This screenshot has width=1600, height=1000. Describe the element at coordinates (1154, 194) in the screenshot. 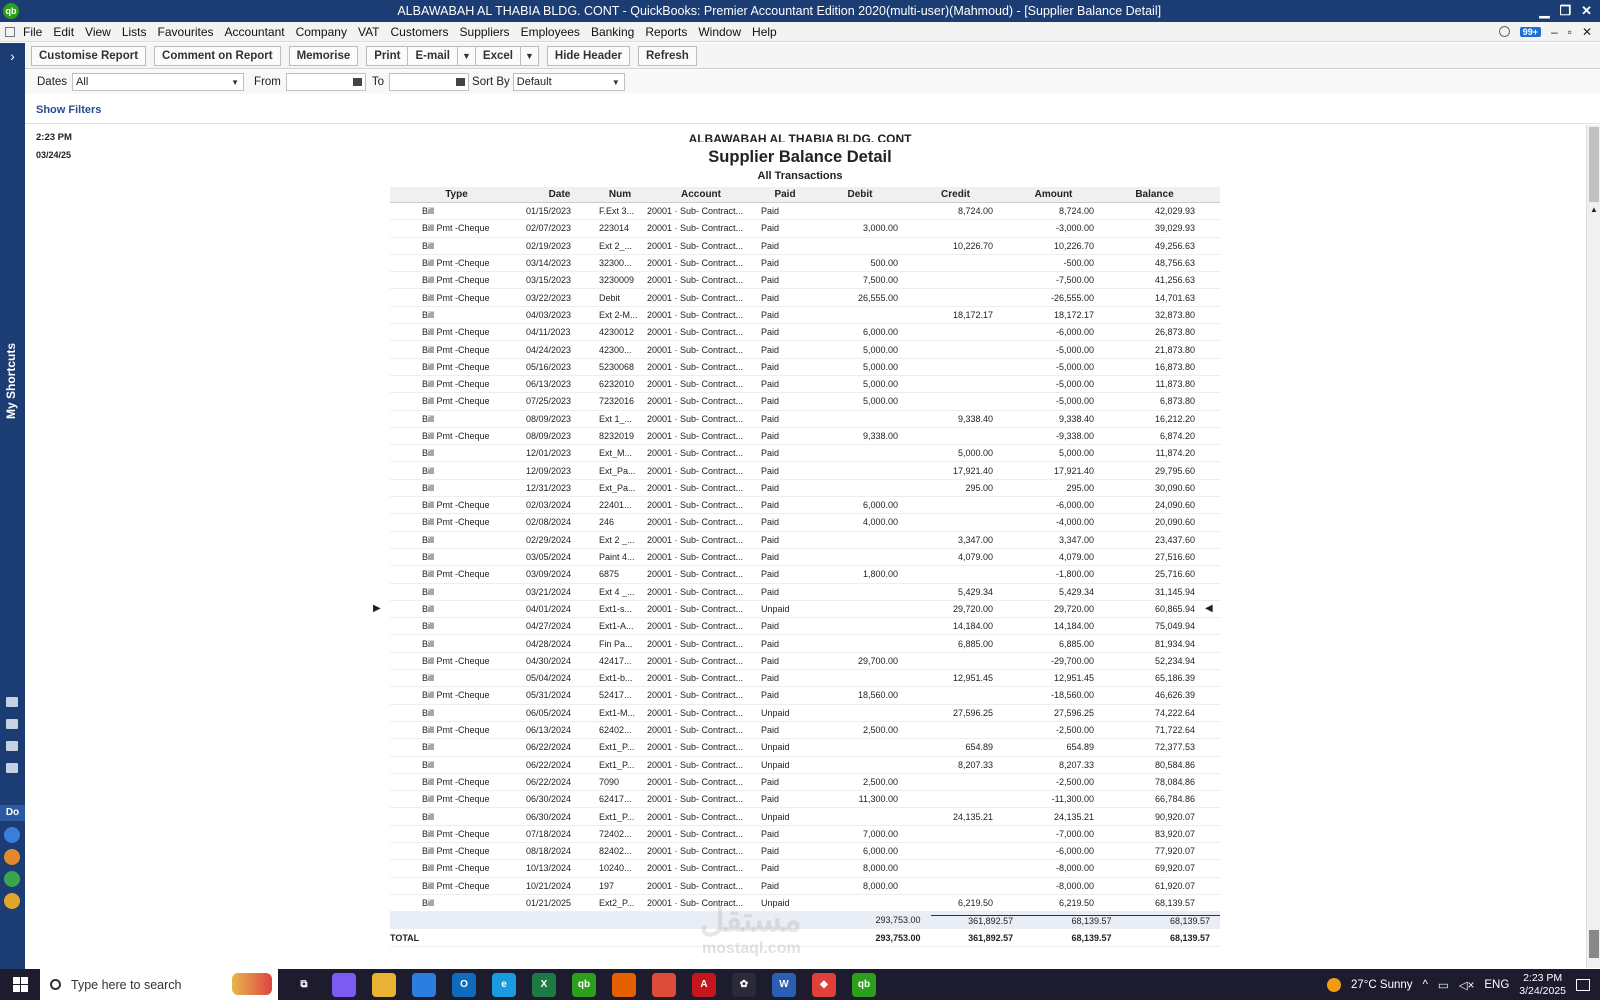

I see `column-header-balance: Balance` at that location.